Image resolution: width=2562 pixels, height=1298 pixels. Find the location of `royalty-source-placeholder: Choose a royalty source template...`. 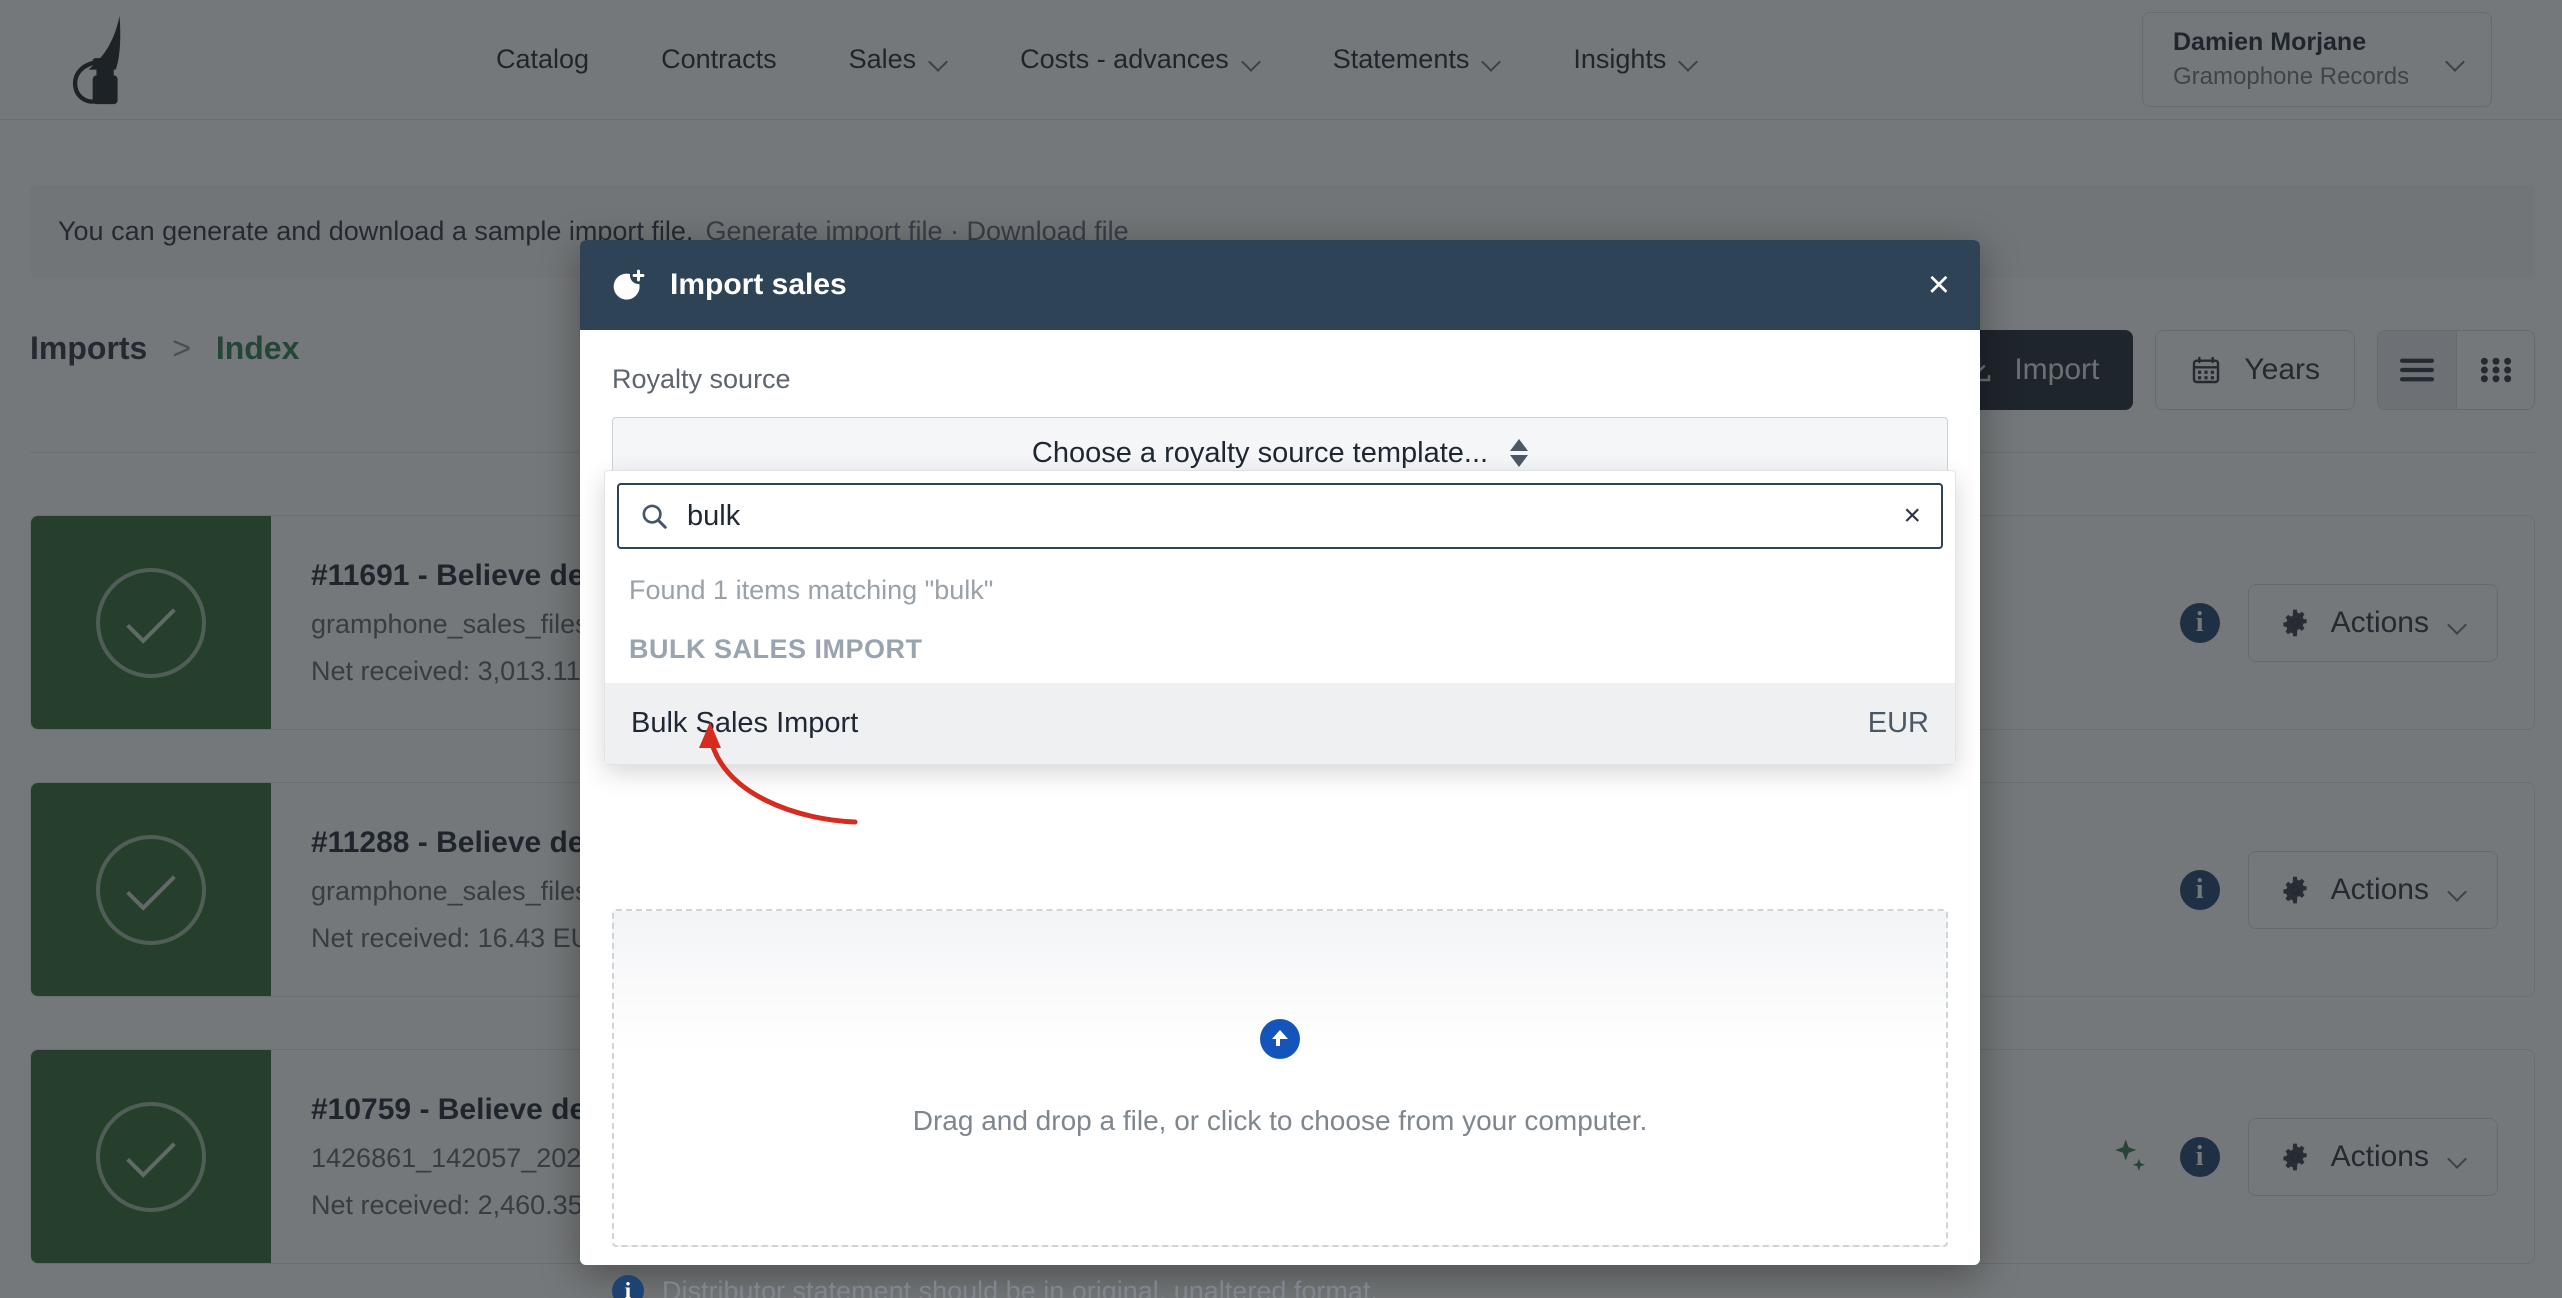

royalty-source-placeholder: Choose a royalty source template... is located at coordinates (1260, 452).